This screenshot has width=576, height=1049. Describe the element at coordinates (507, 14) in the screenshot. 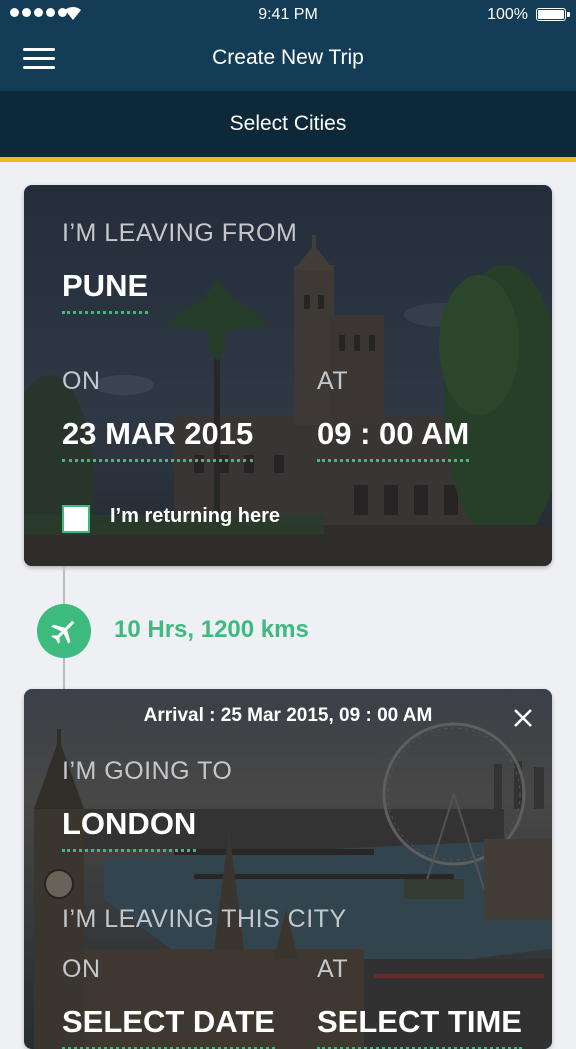

I see `battery-percent: 100%` at that location.